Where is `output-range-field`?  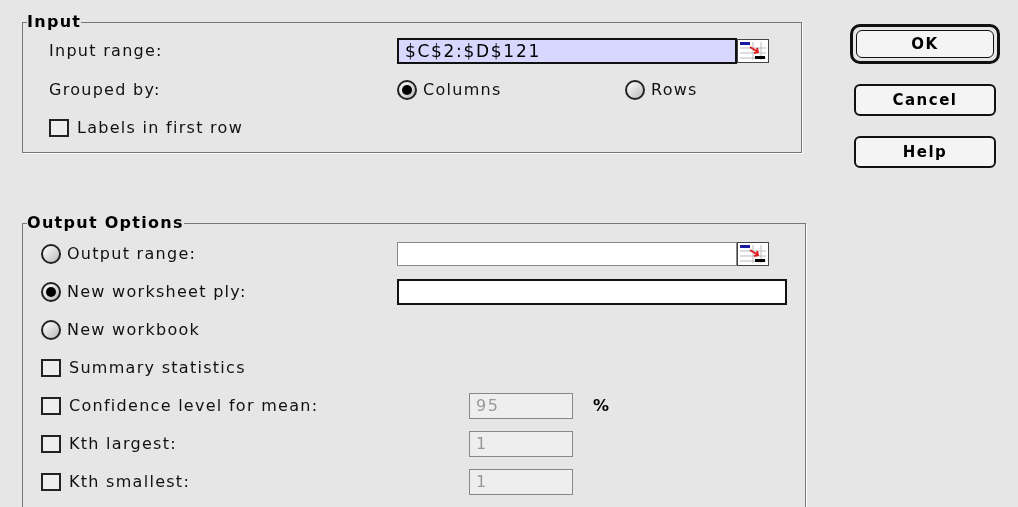
output-range-field is located at coordinates (567, 254).